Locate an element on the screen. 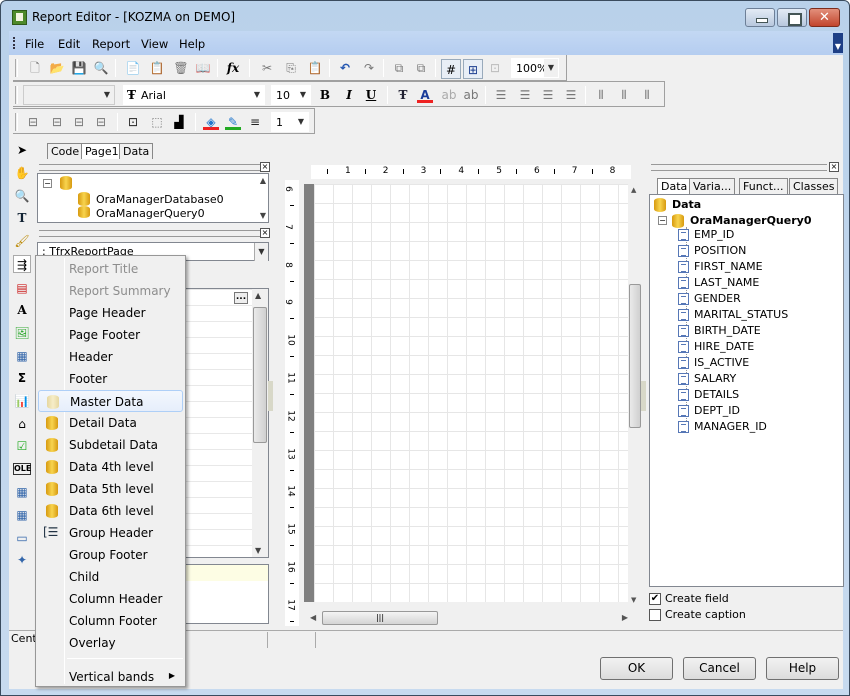  preview-icon: 🔍 is located at coordinates (101, 68).